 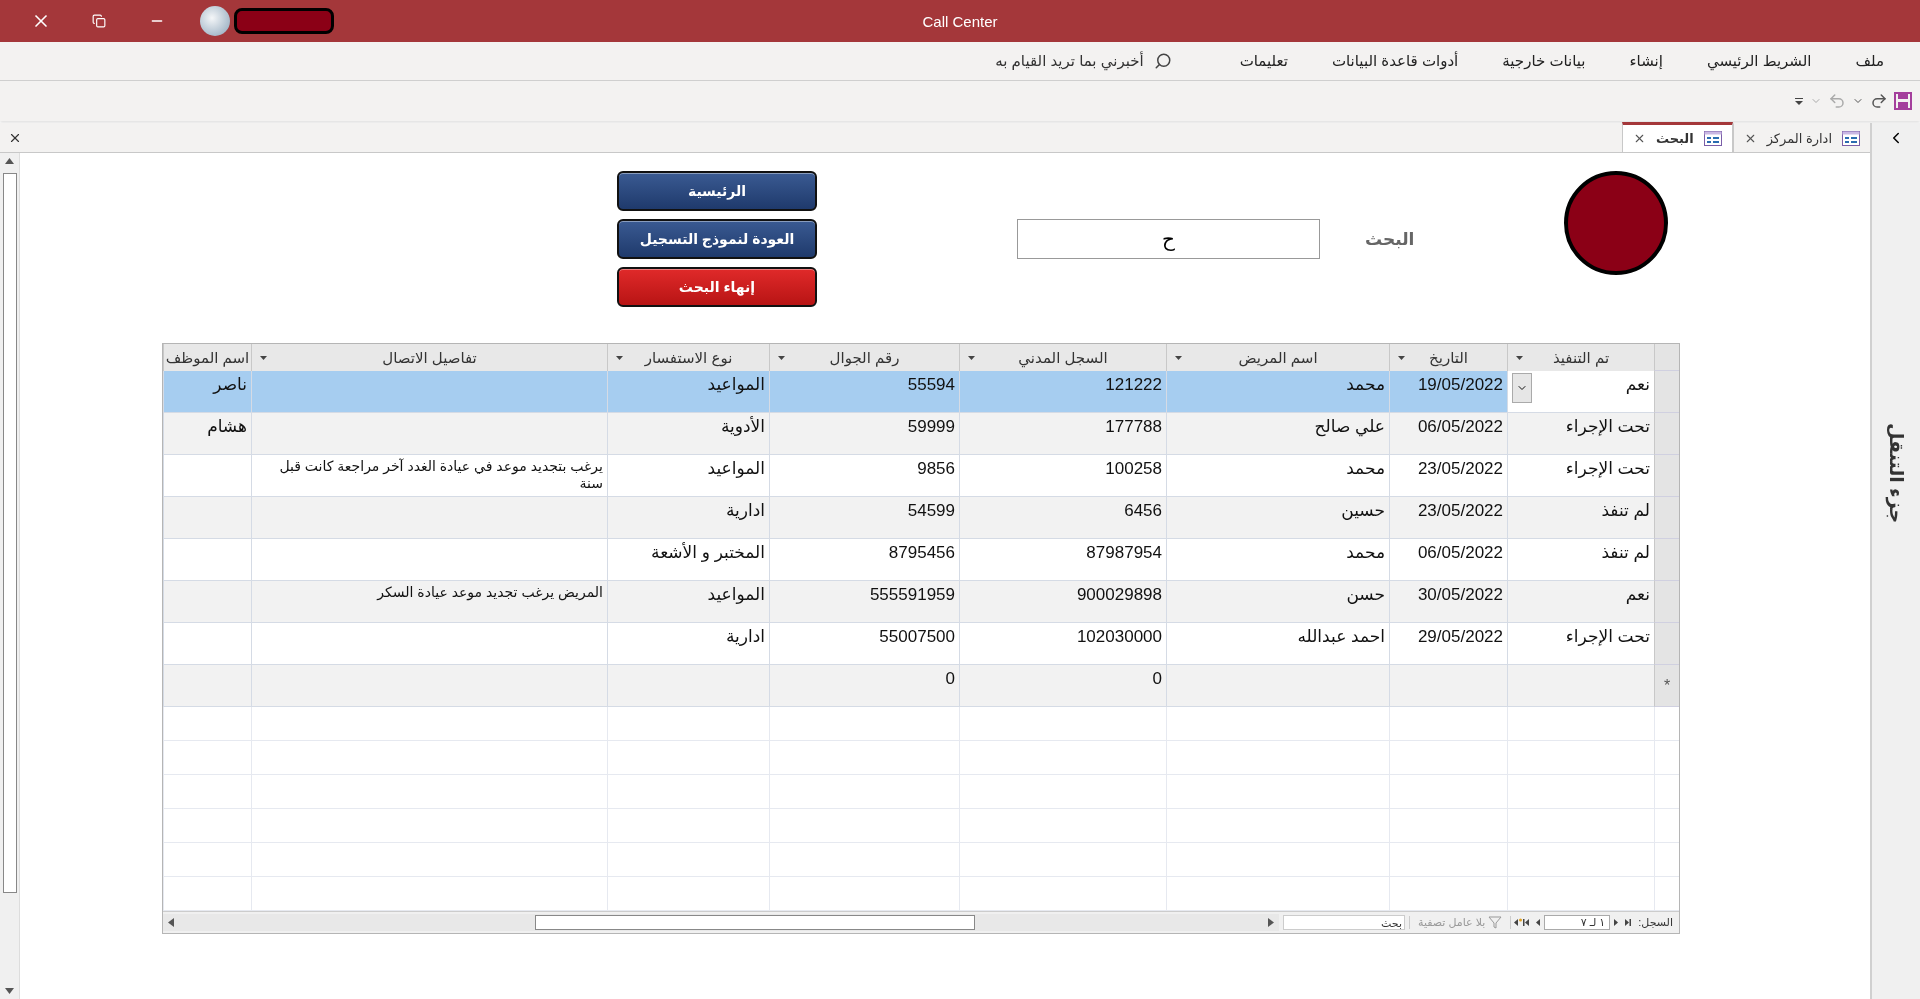 I want to click on horizontal-scrollbar, so click(x=721, y=922).